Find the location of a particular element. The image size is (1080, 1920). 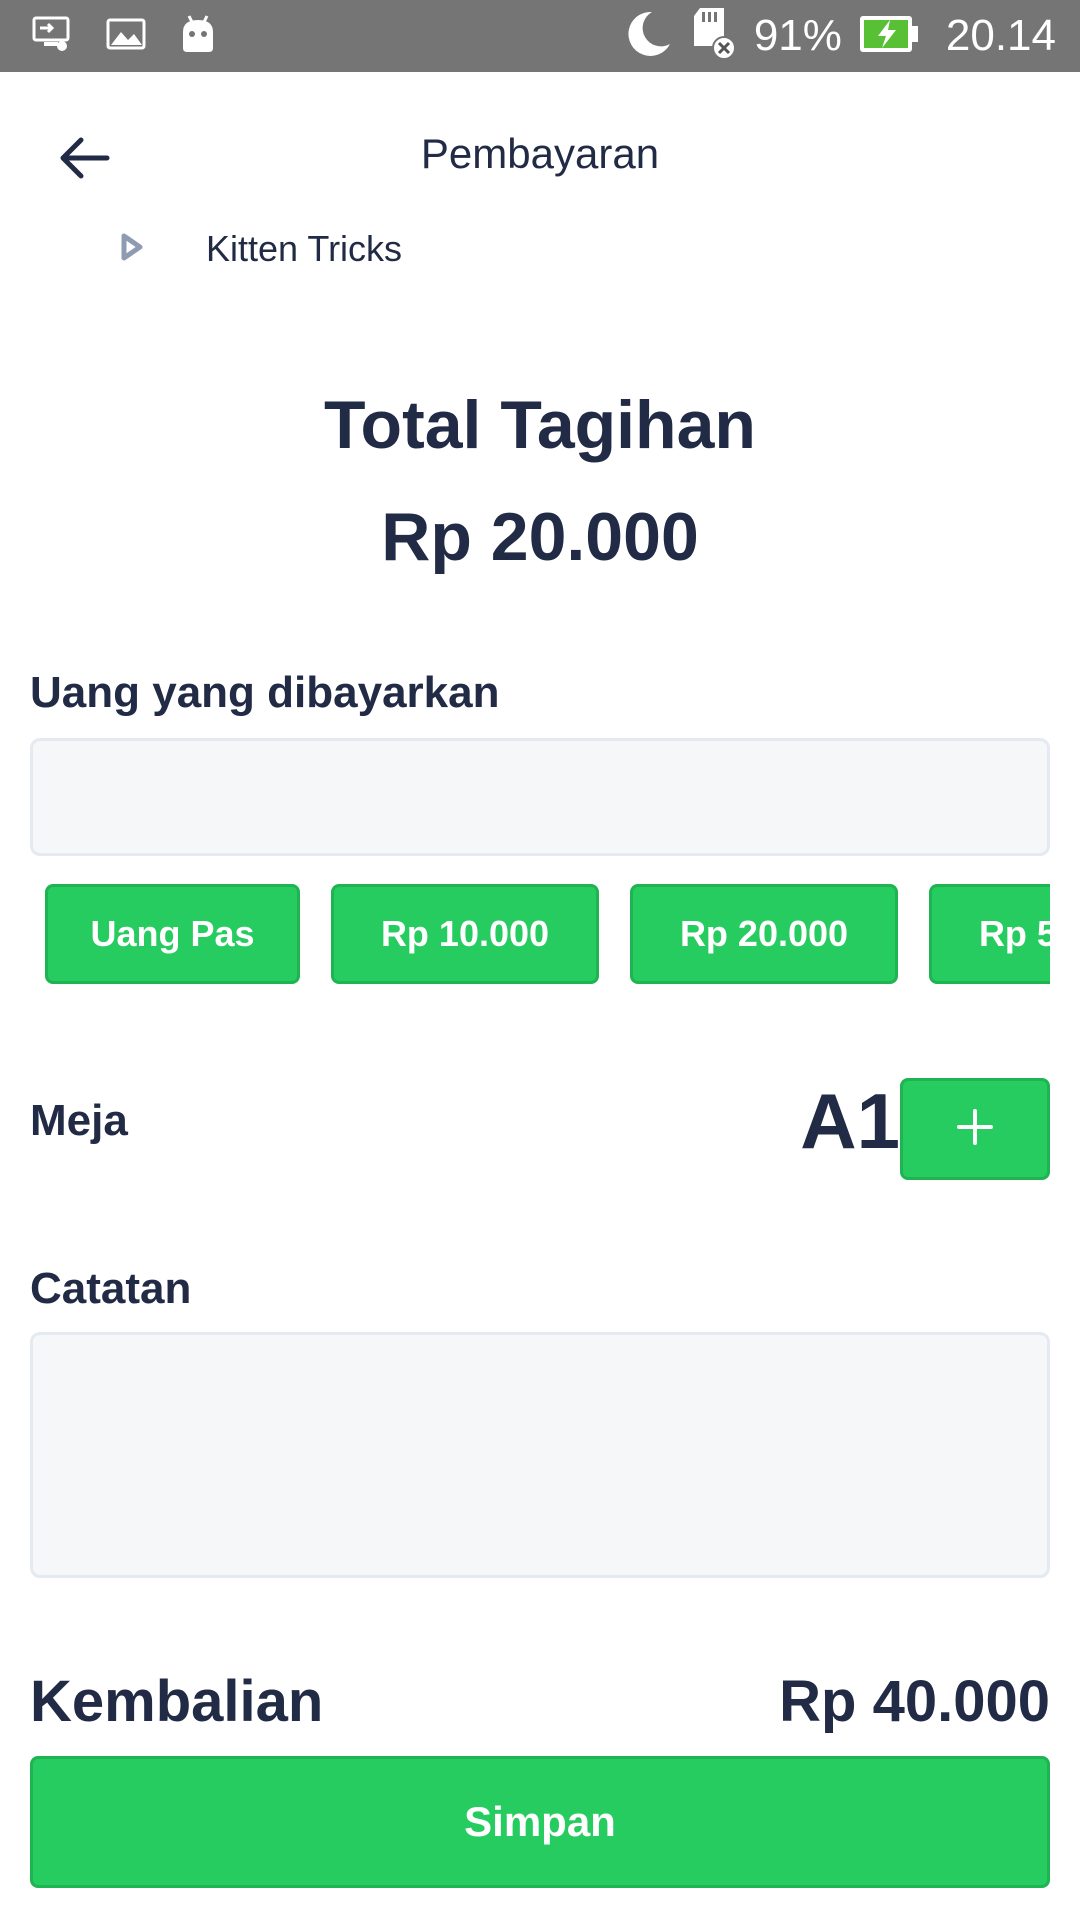

moon-icon is located at coordinates (648, 36).